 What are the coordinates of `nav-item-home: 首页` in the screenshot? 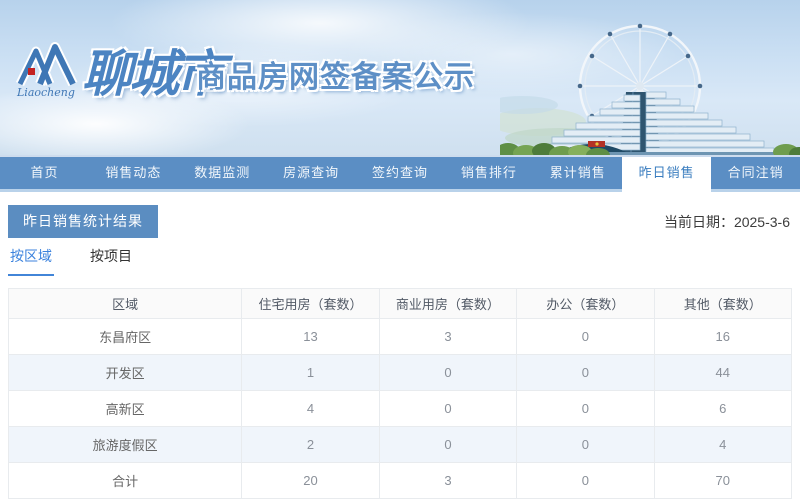 It's located at (44, 173).